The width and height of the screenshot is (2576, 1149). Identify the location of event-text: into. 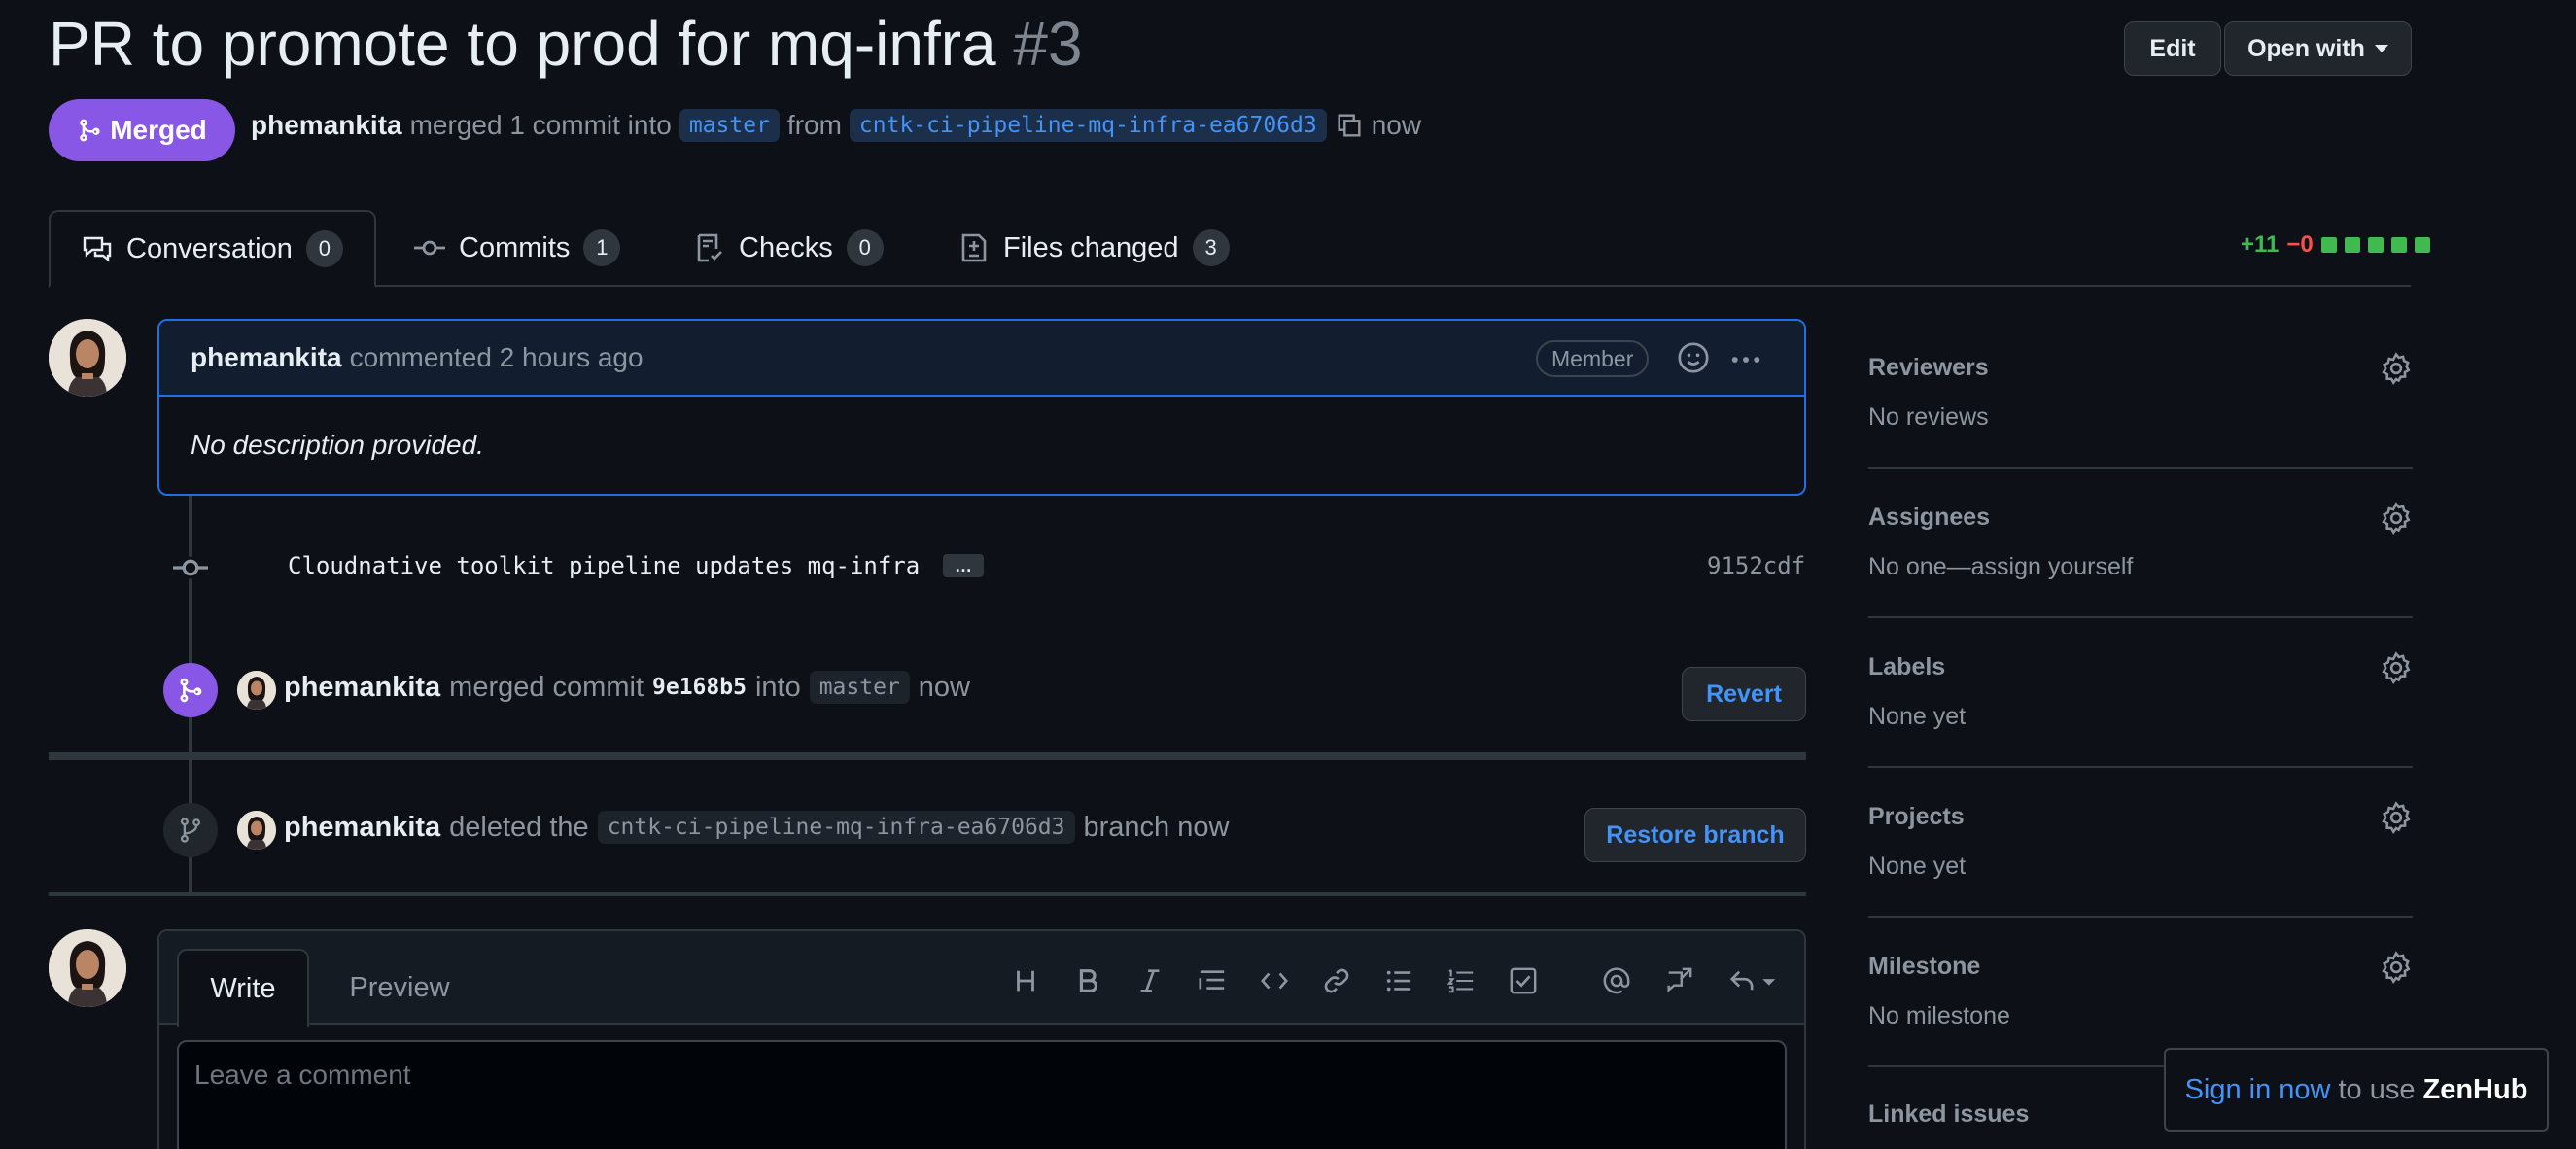
(777, 687).